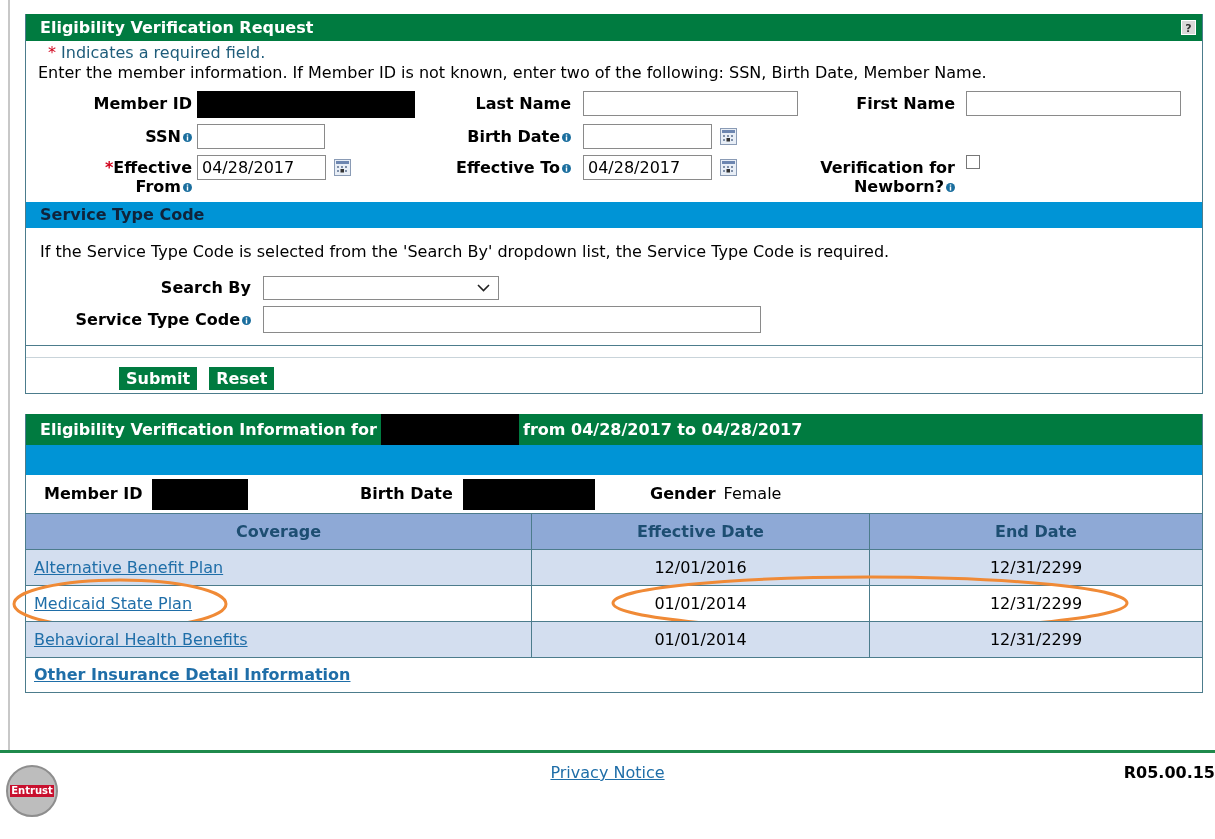  Describe the element at coordinates (32, 791) in the screenshot. I see `seal-text: Entrust` at that location.